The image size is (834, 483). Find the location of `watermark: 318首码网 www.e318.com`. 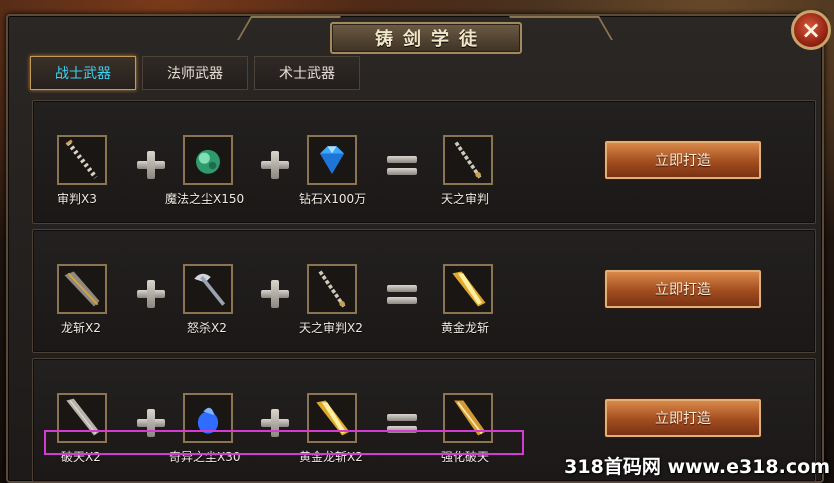

watermark: 318首码网 www.e318.com is located at coordinates (697, 467).